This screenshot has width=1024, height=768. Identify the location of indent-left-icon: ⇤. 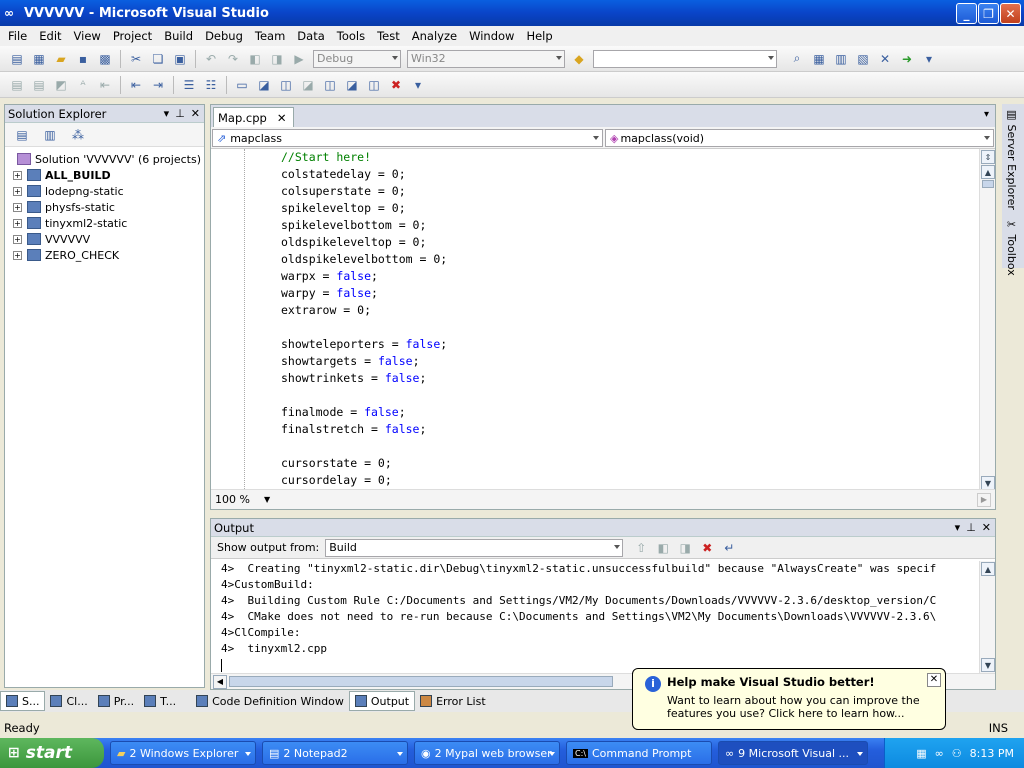
(136, 85).